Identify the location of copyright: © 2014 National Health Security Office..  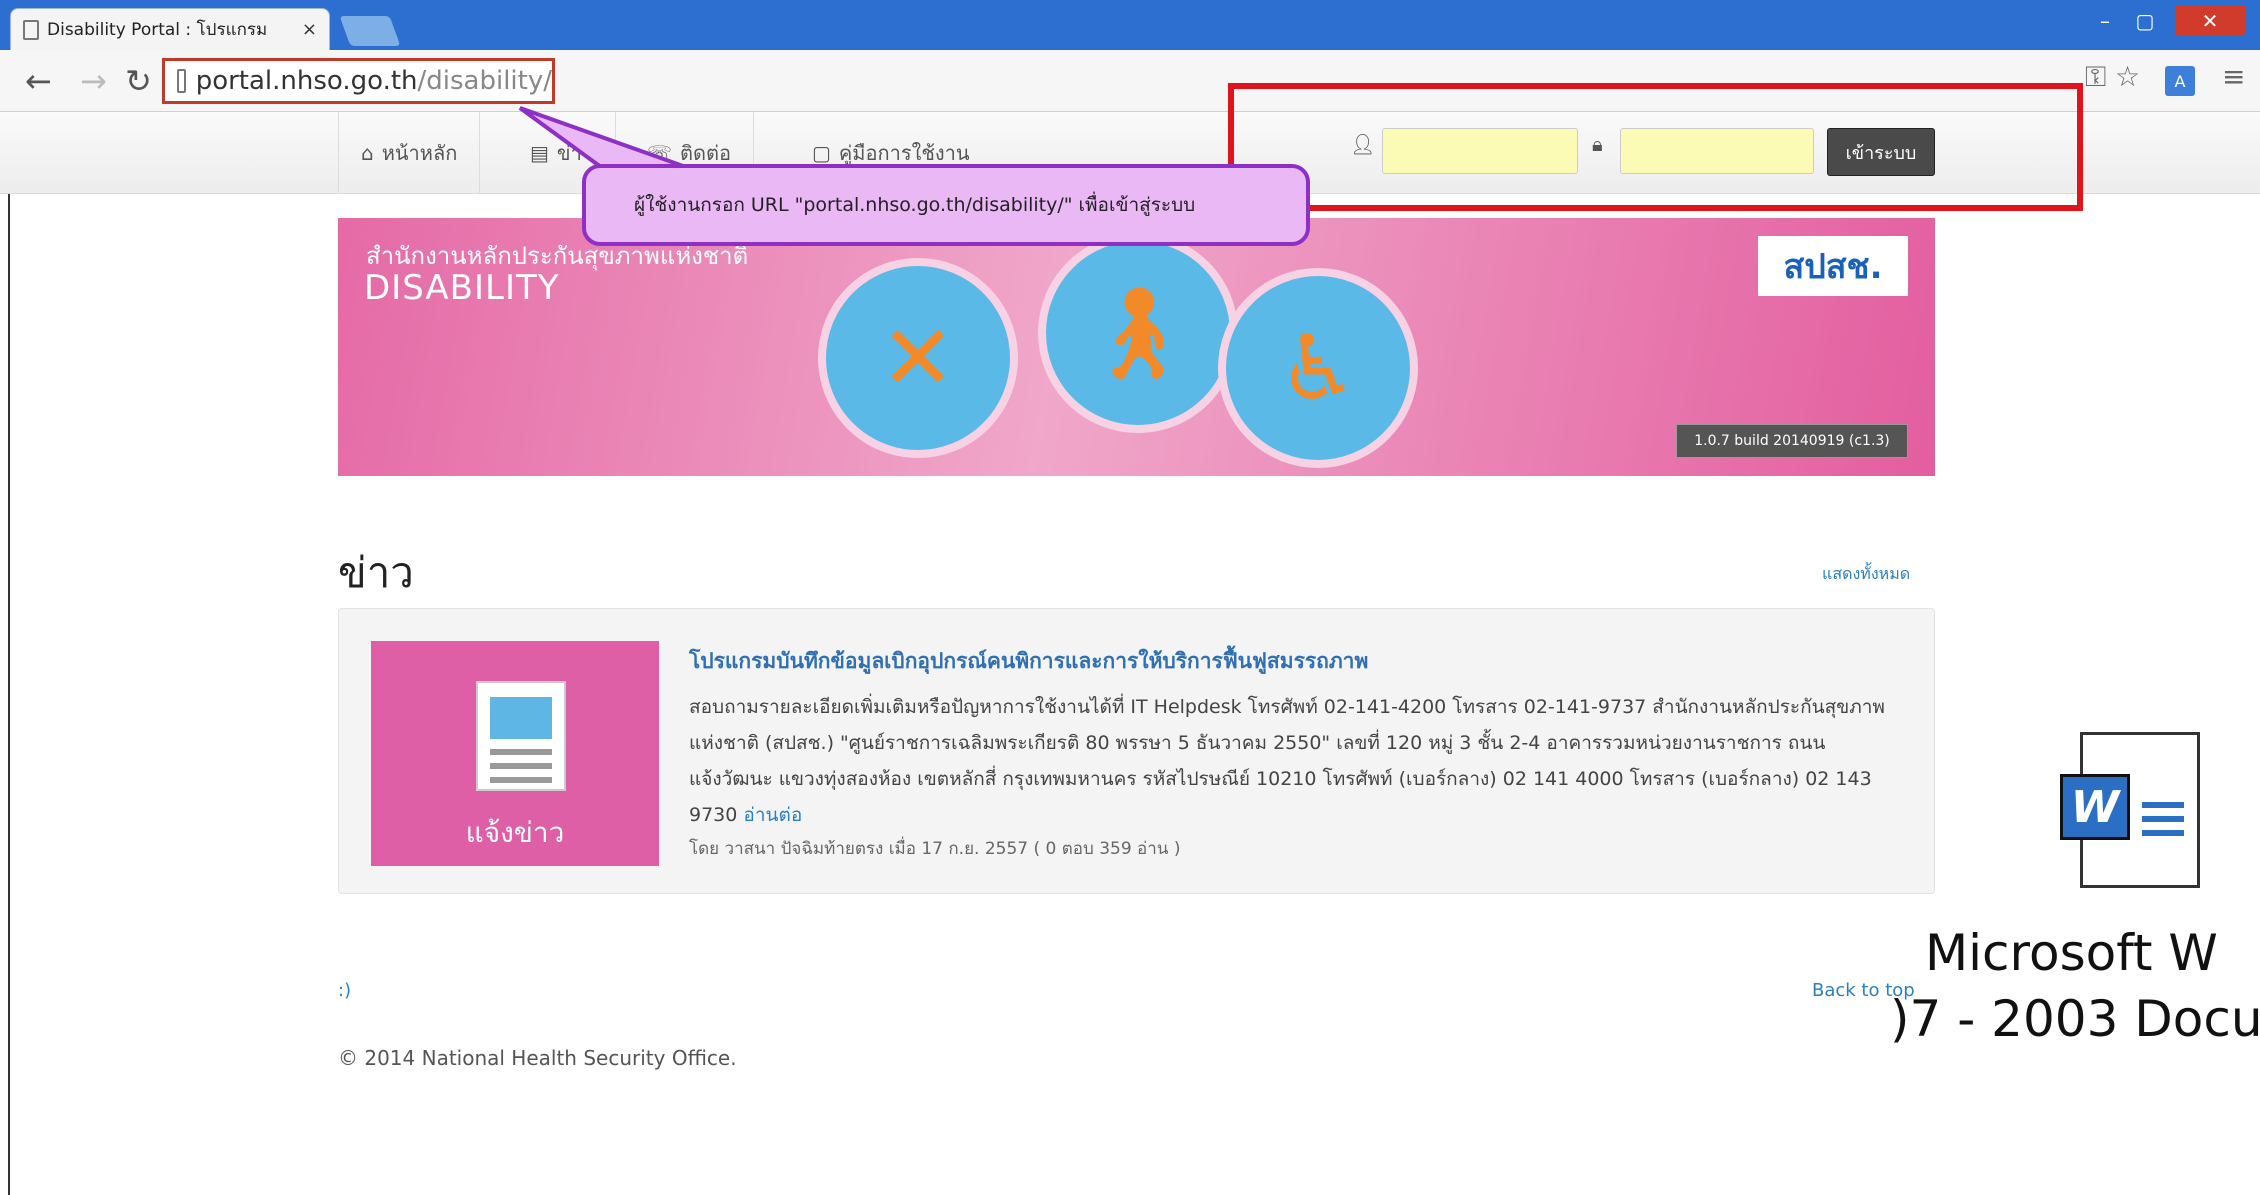
(537, 1058).